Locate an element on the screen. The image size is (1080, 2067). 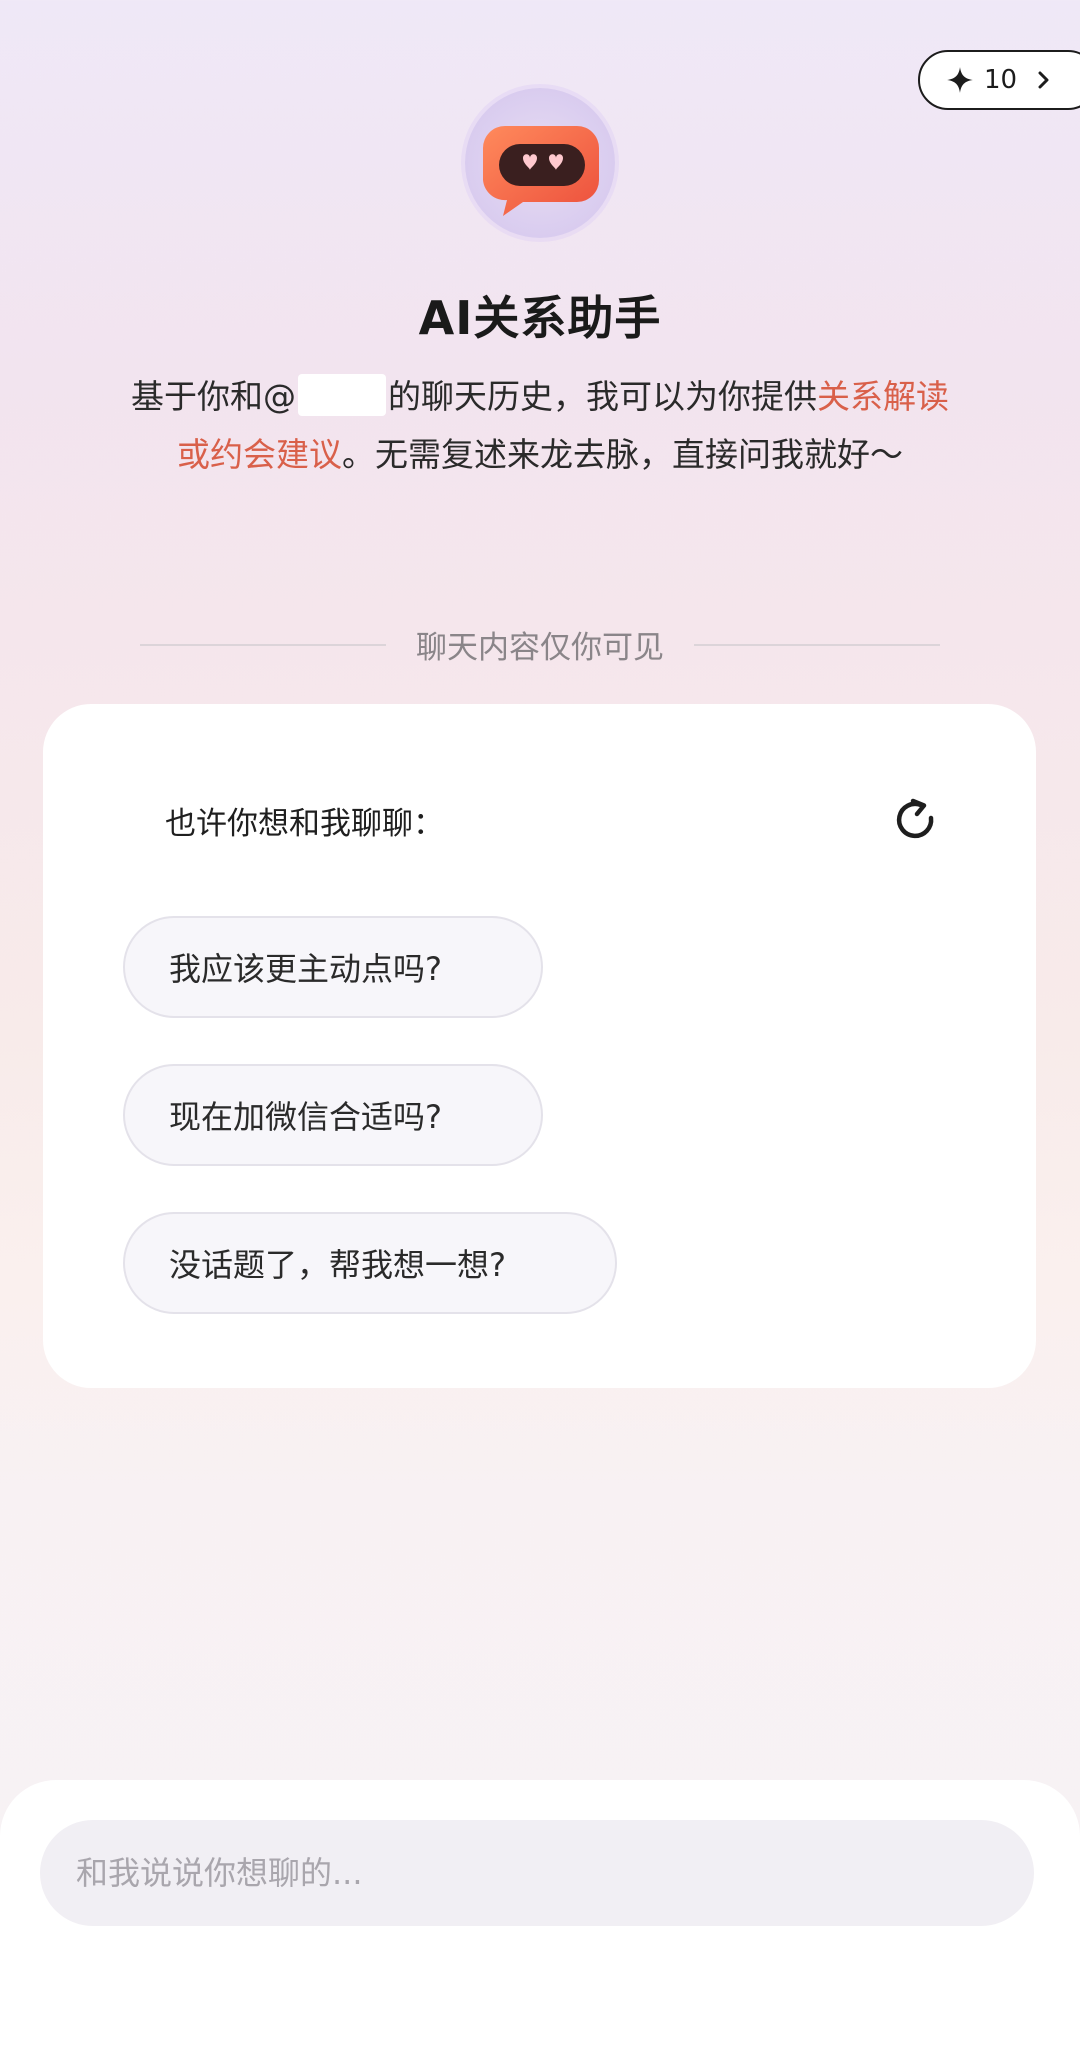
sparkle-icon is located at coordinates (960, 80).